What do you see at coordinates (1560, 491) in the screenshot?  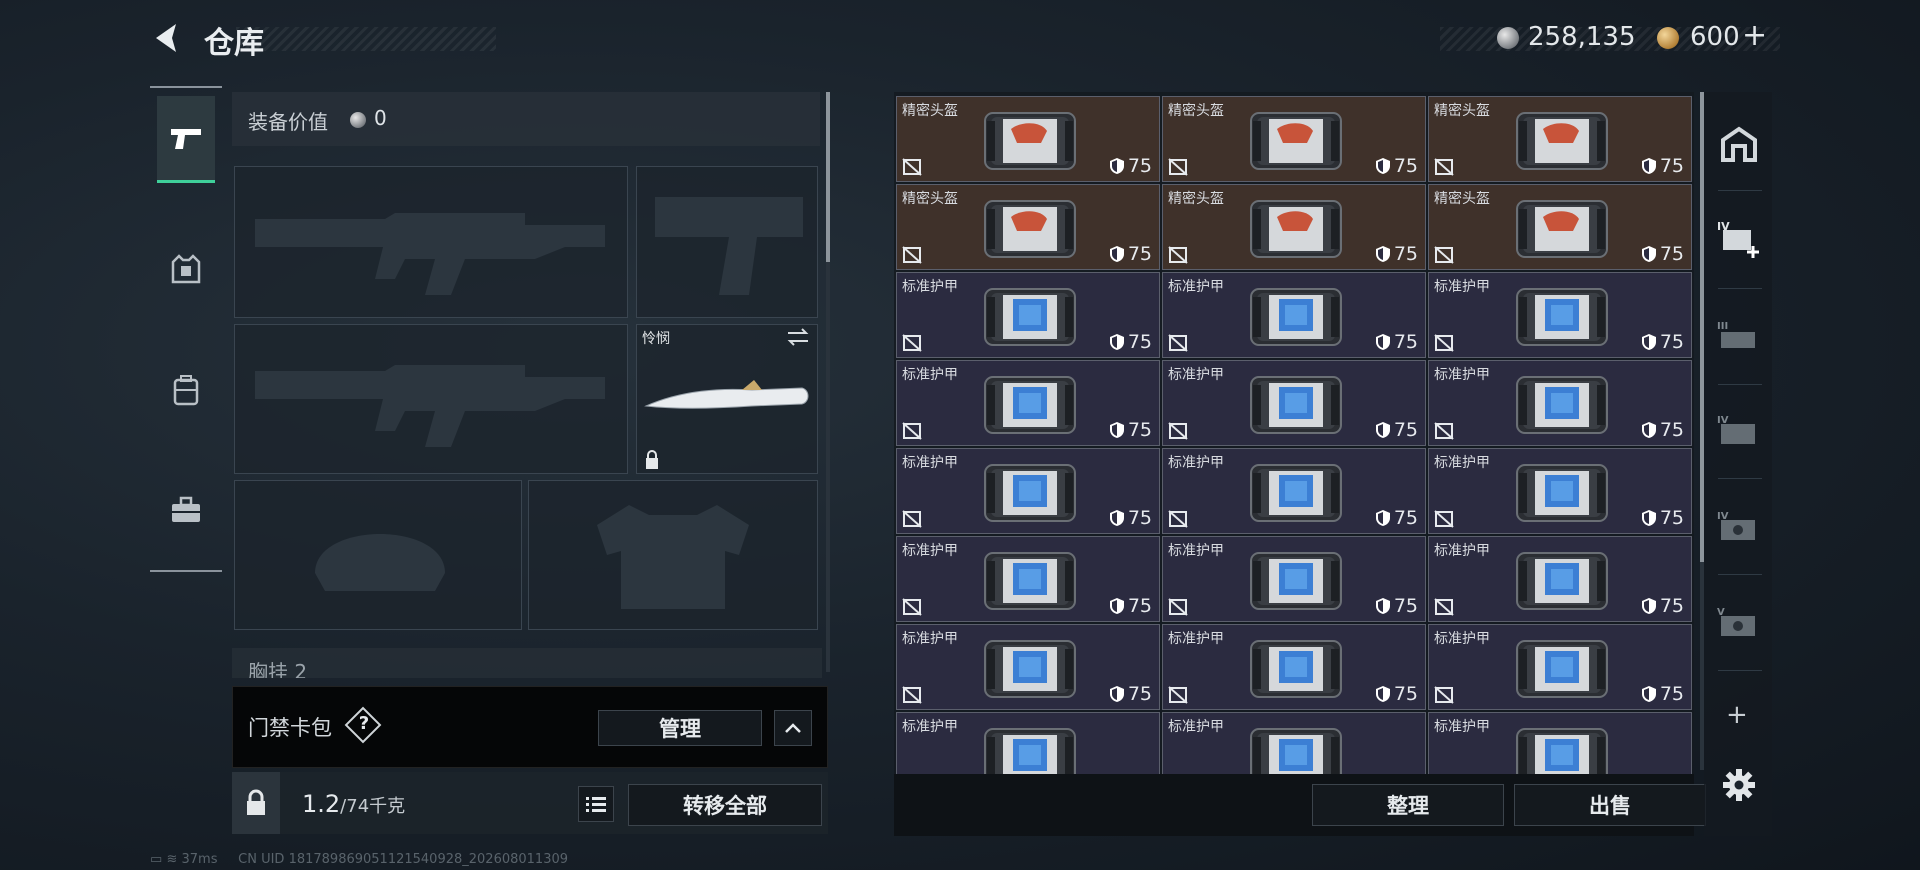 I see `grid-item: 标准护甲 75` at bounding box center [1560, 491].